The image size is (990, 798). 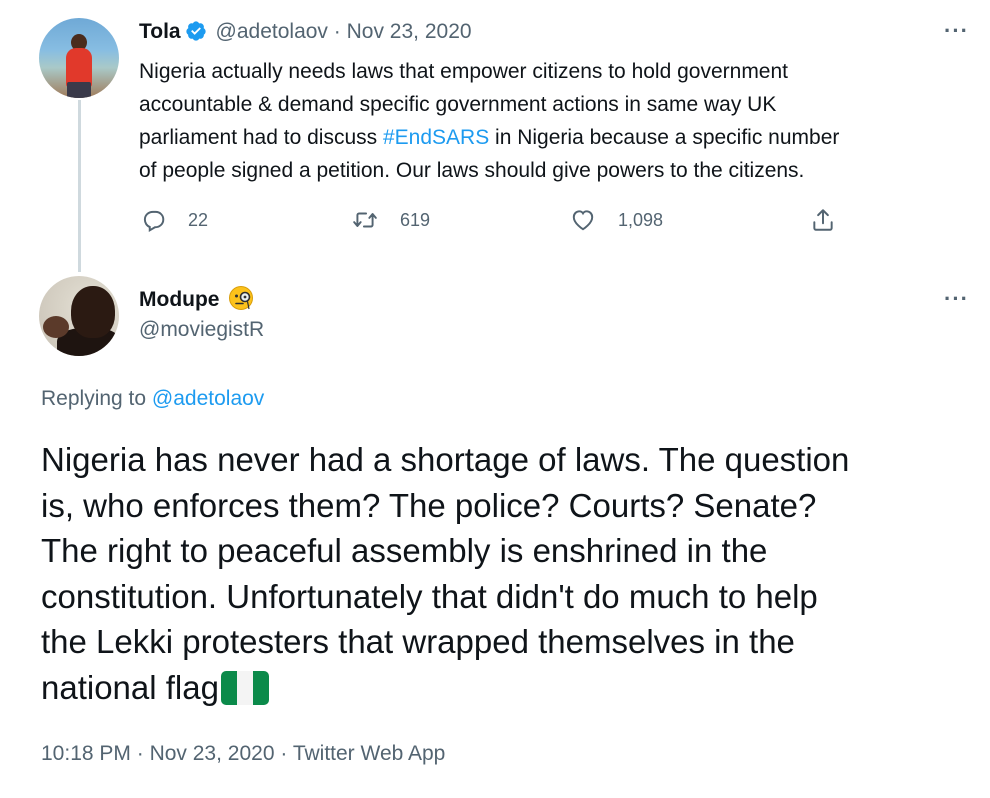 I want to click on face-with-monocle-icon, so click(x=240, y=298).